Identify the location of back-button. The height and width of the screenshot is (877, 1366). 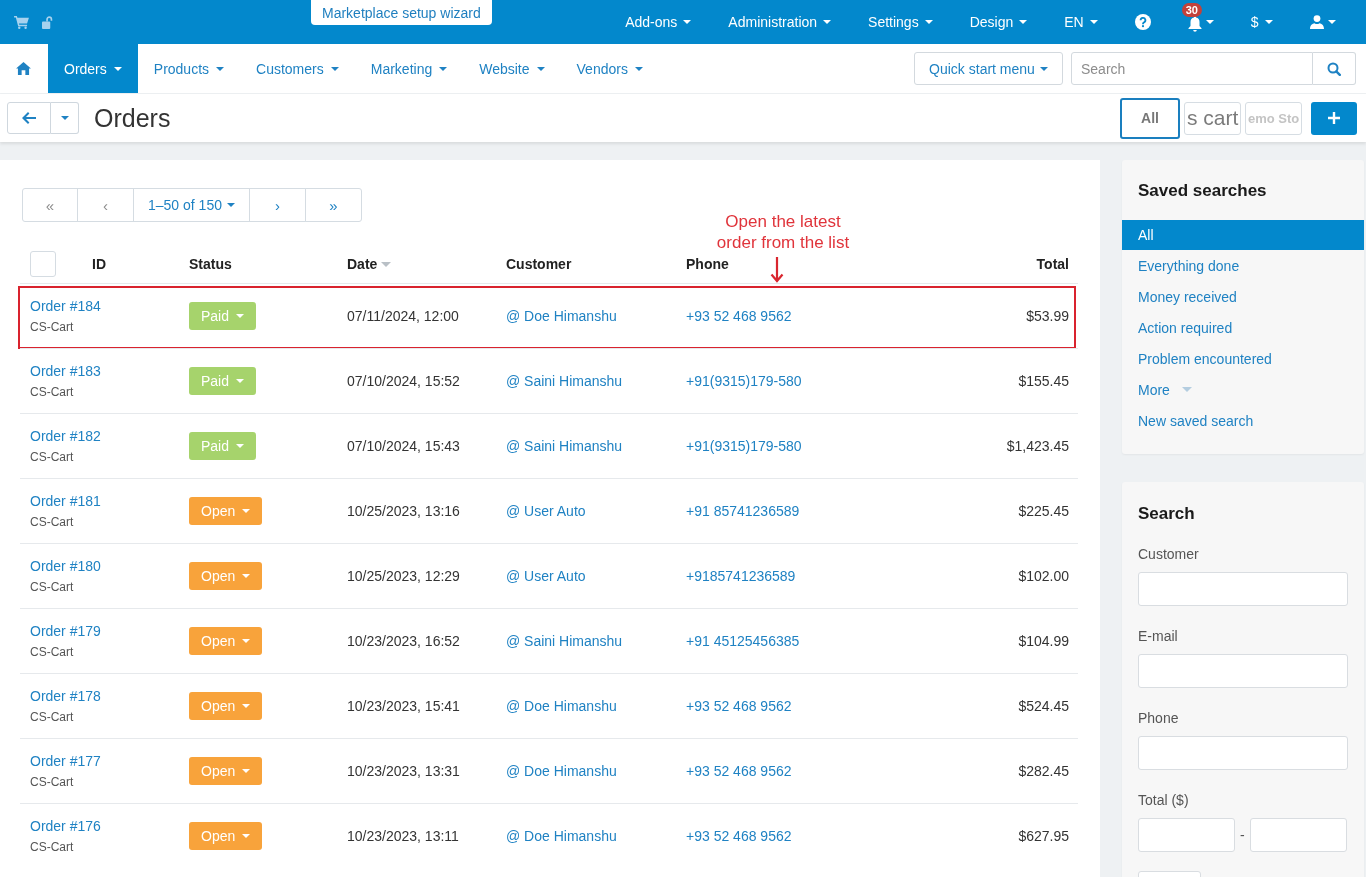
(29, 118).